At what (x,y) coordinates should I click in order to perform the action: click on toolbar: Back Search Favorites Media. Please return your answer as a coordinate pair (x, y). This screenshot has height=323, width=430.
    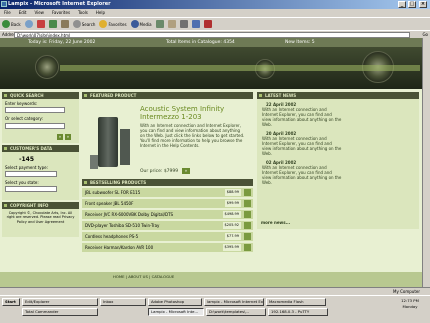
    Looking at the image, I should click on (215, 23).